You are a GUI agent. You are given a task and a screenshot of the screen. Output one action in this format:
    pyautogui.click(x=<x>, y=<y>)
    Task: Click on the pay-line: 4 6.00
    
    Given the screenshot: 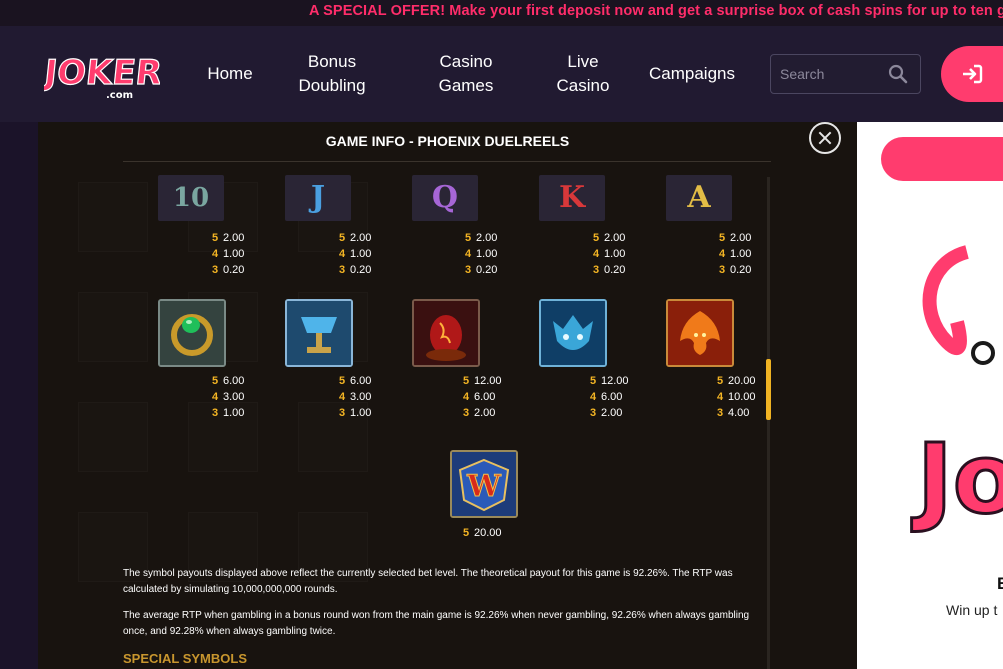 What is the action you would take?
    pyautogui.click(x=609, y=397)
    